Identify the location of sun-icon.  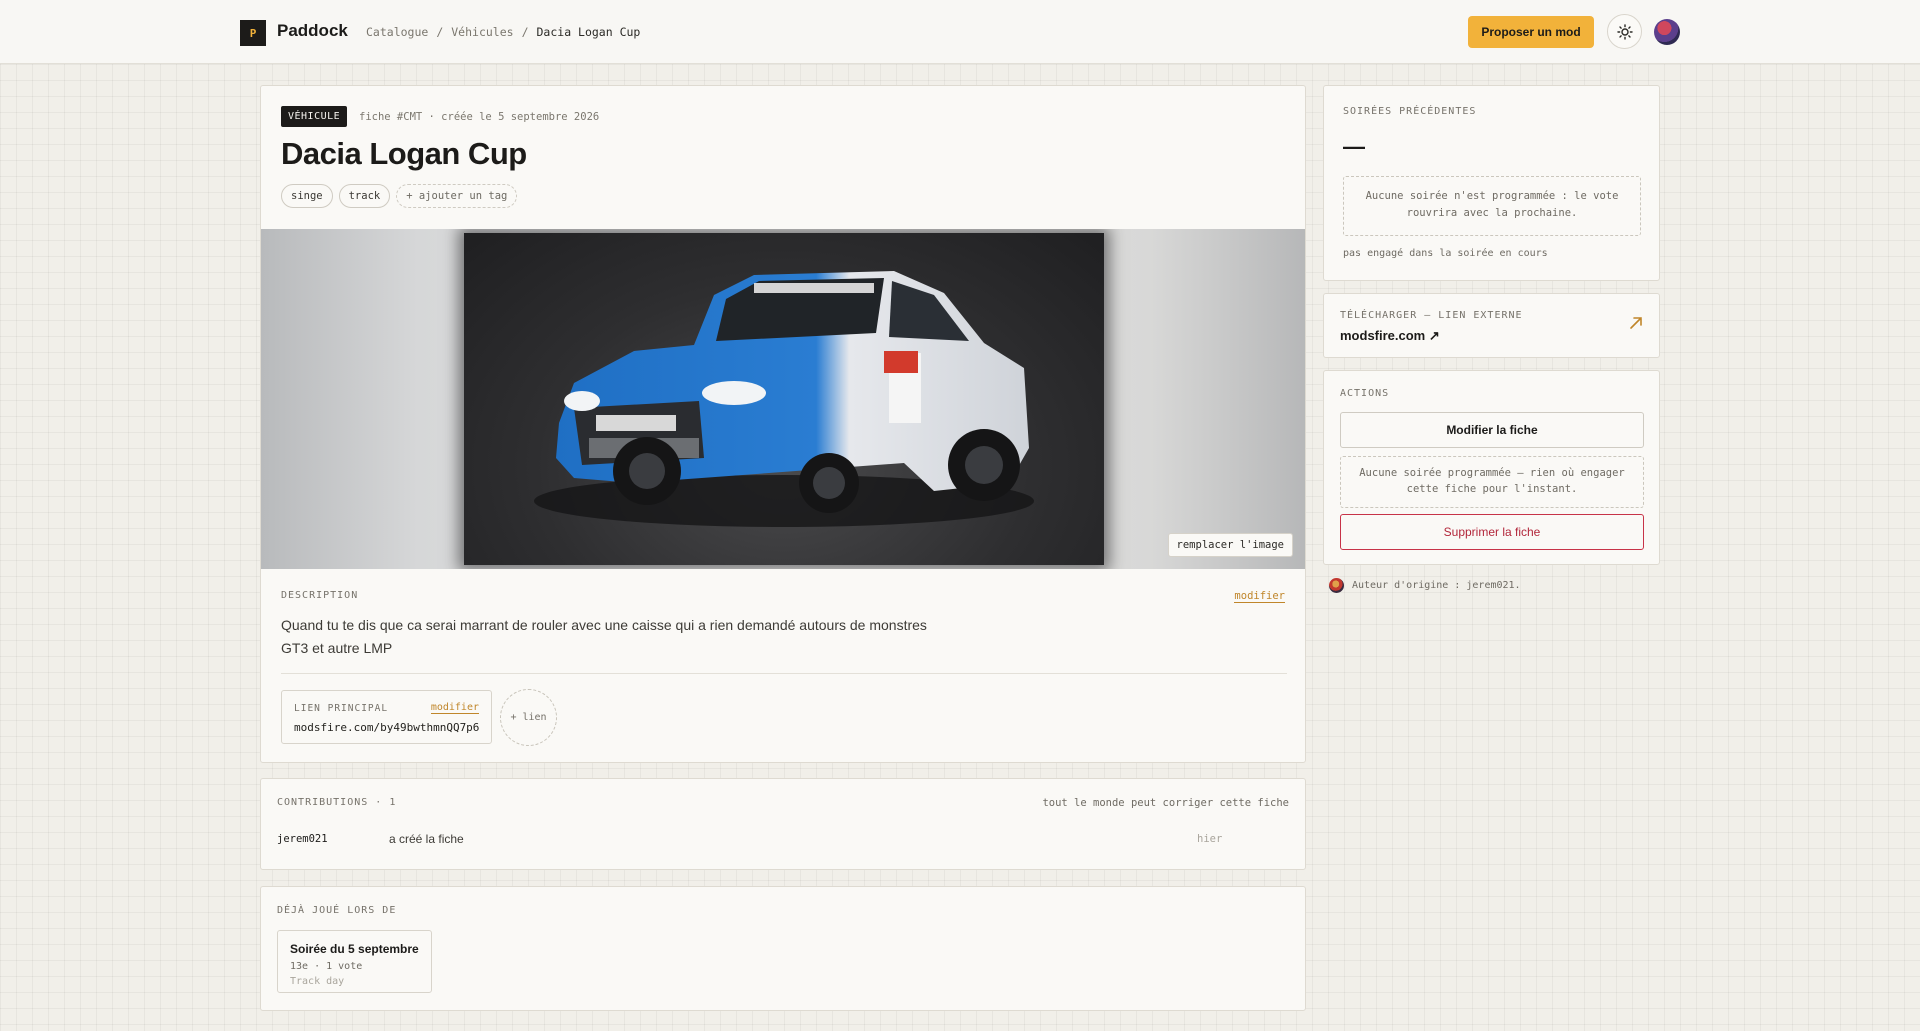
(1624, 31).